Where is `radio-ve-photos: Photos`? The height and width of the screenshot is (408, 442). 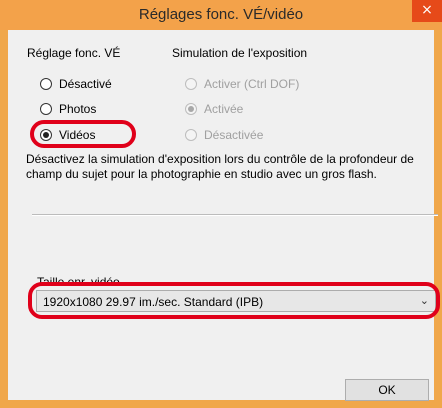
radio-ve-photos: Photos is located at coordinates (68, 109).